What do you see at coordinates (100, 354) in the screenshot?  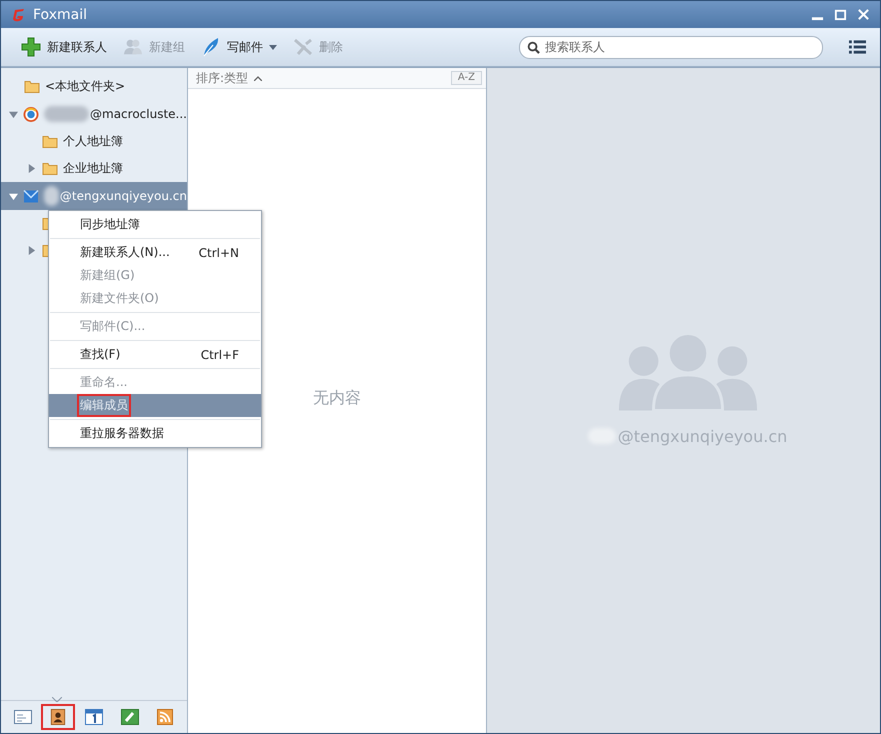 I see `menu-item-label: 查找(F)` at bounding box center [100, 354].